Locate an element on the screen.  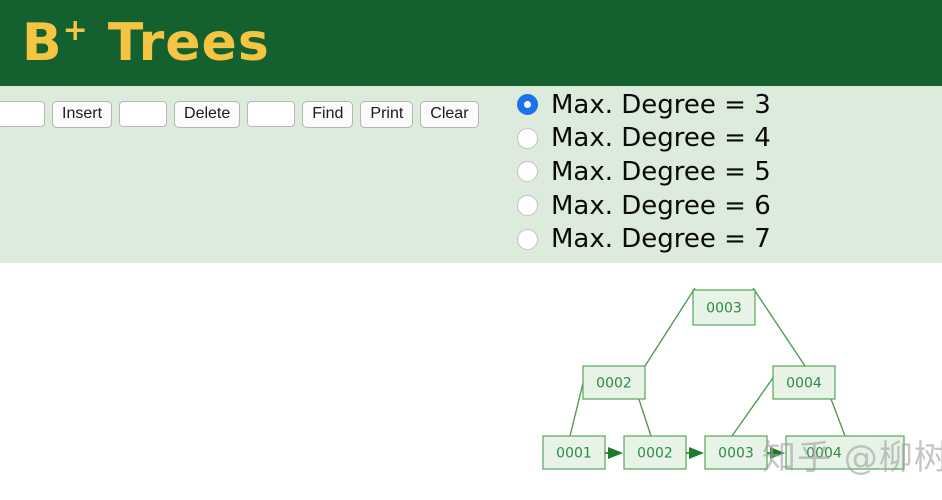
tree-leaf-4-label: 0004 is located at coordinates (824, 454).